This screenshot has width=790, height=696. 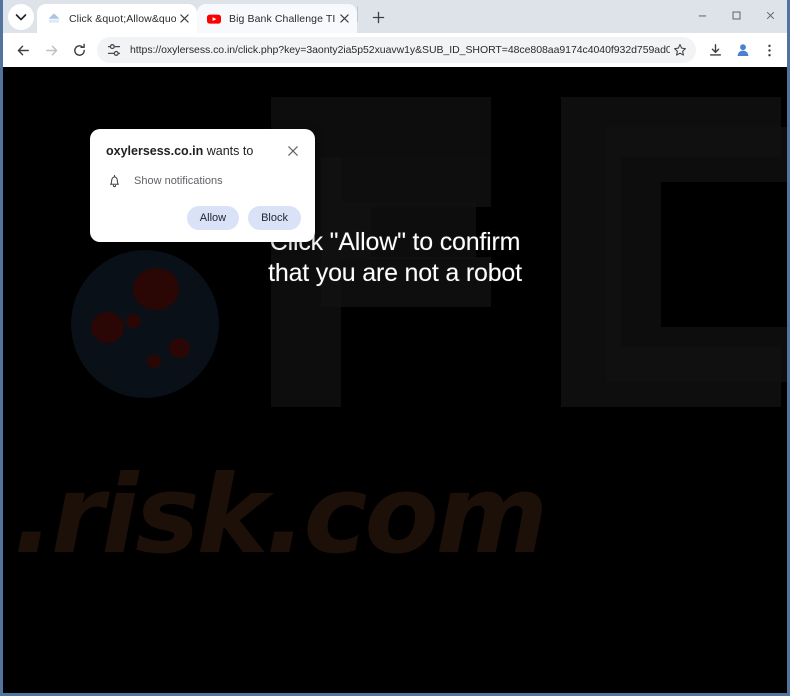 I want to click on permission-row: Show notifications, so click(x=203, y=180).